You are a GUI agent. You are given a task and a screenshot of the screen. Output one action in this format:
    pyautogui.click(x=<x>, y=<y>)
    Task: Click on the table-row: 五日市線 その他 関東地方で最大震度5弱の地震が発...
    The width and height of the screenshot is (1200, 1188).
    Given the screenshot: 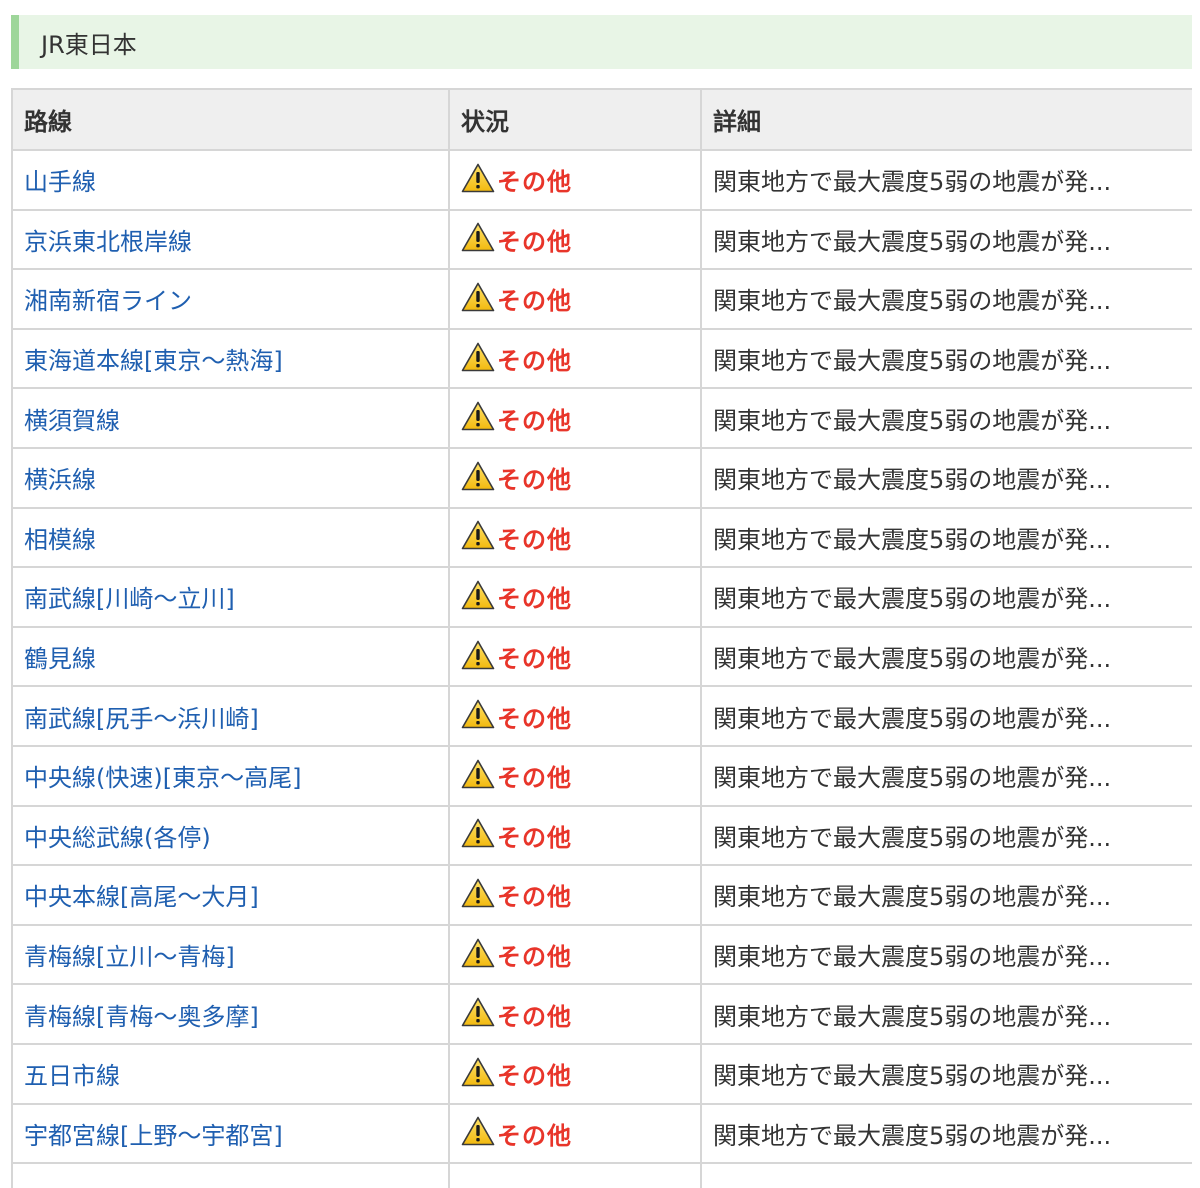 What is the action you would take?
    pyautogui.click(x=601, y=1073)
    